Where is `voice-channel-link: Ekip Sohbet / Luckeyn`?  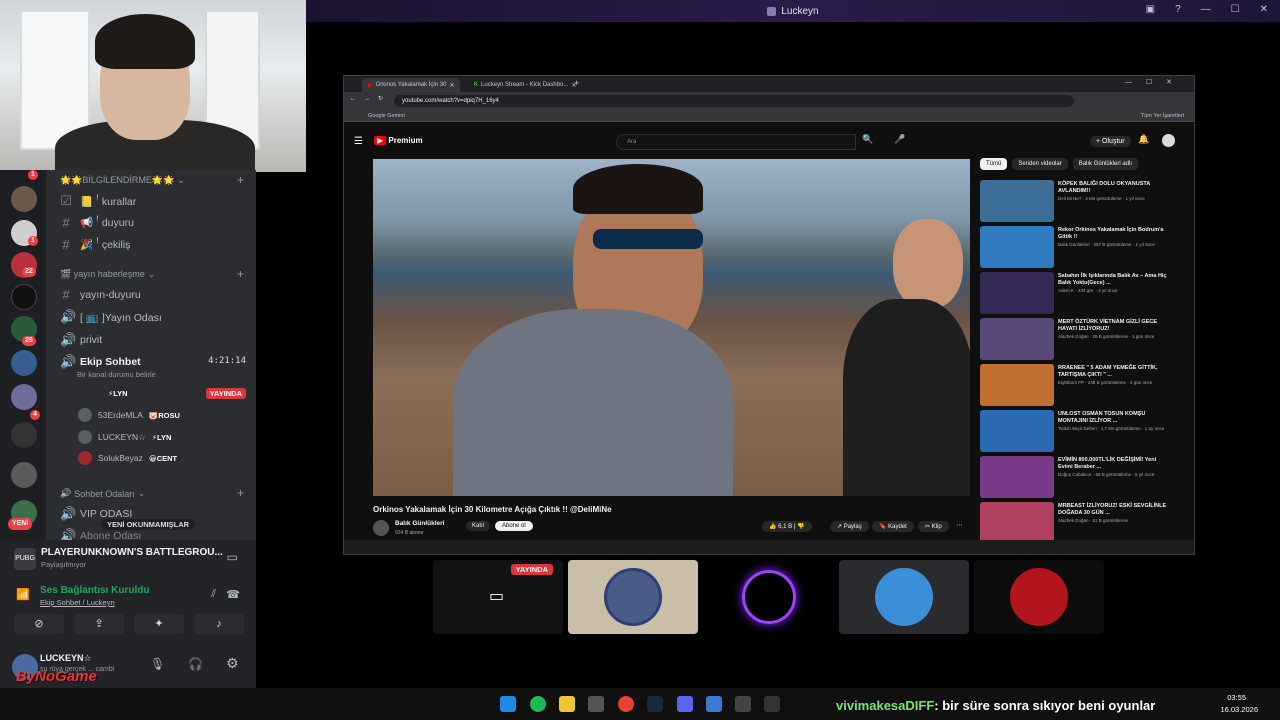
voice-channel-link: Ekip Sohbet / Luckeyn is located at coordinates (77, 602).